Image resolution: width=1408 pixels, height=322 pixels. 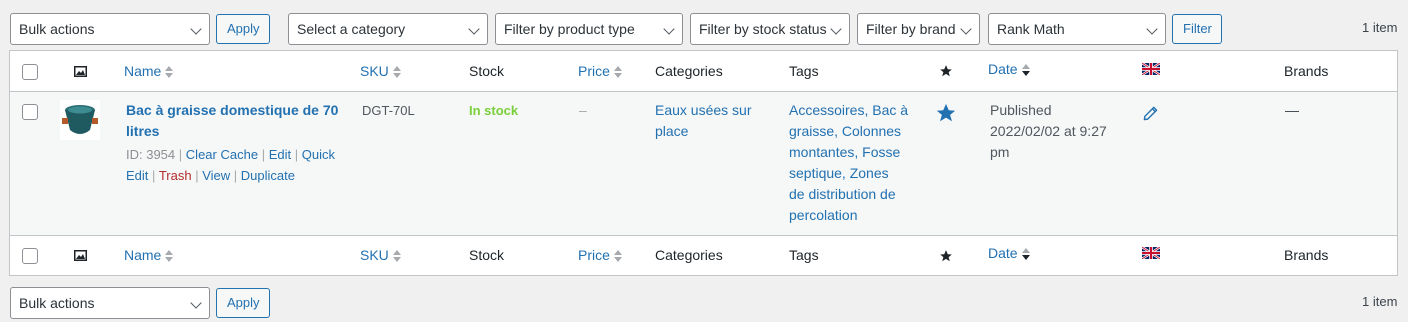 I want to click on trash-link: Trash, so click(x=175, y=175).